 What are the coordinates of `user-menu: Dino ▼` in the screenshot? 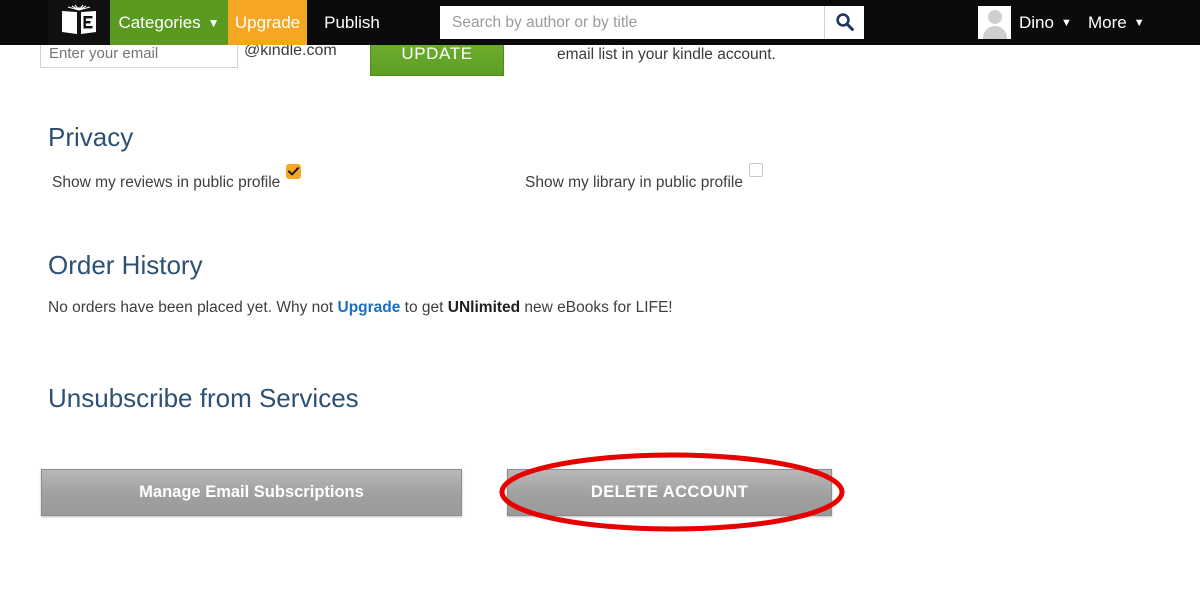 It's located at (1045, 22).